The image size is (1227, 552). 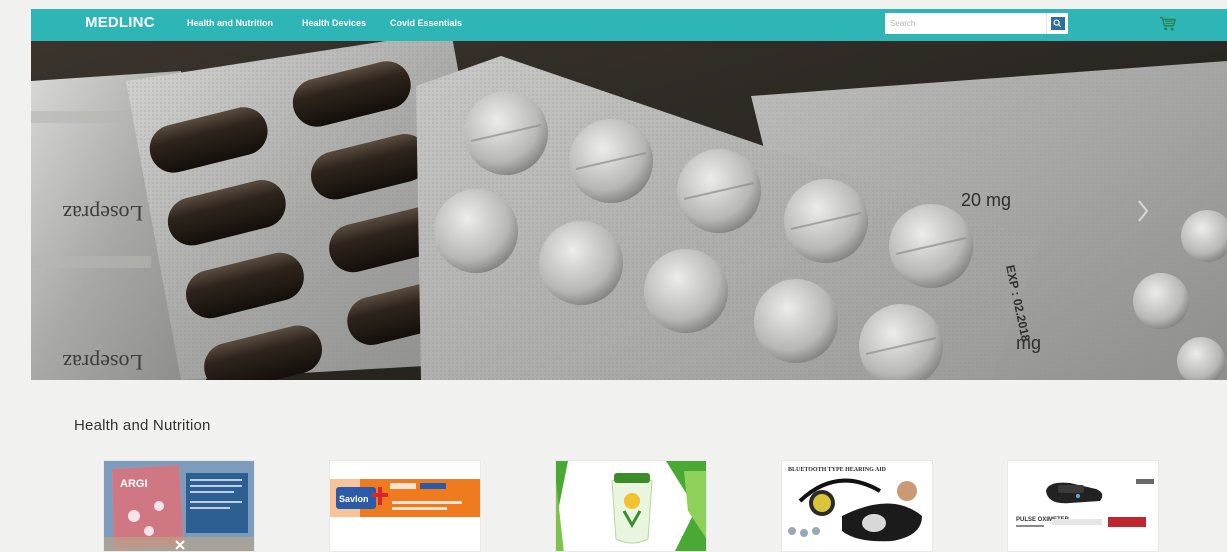 I want to click on packet-text-20mg: 20 mg, so click(x=986, y=200).